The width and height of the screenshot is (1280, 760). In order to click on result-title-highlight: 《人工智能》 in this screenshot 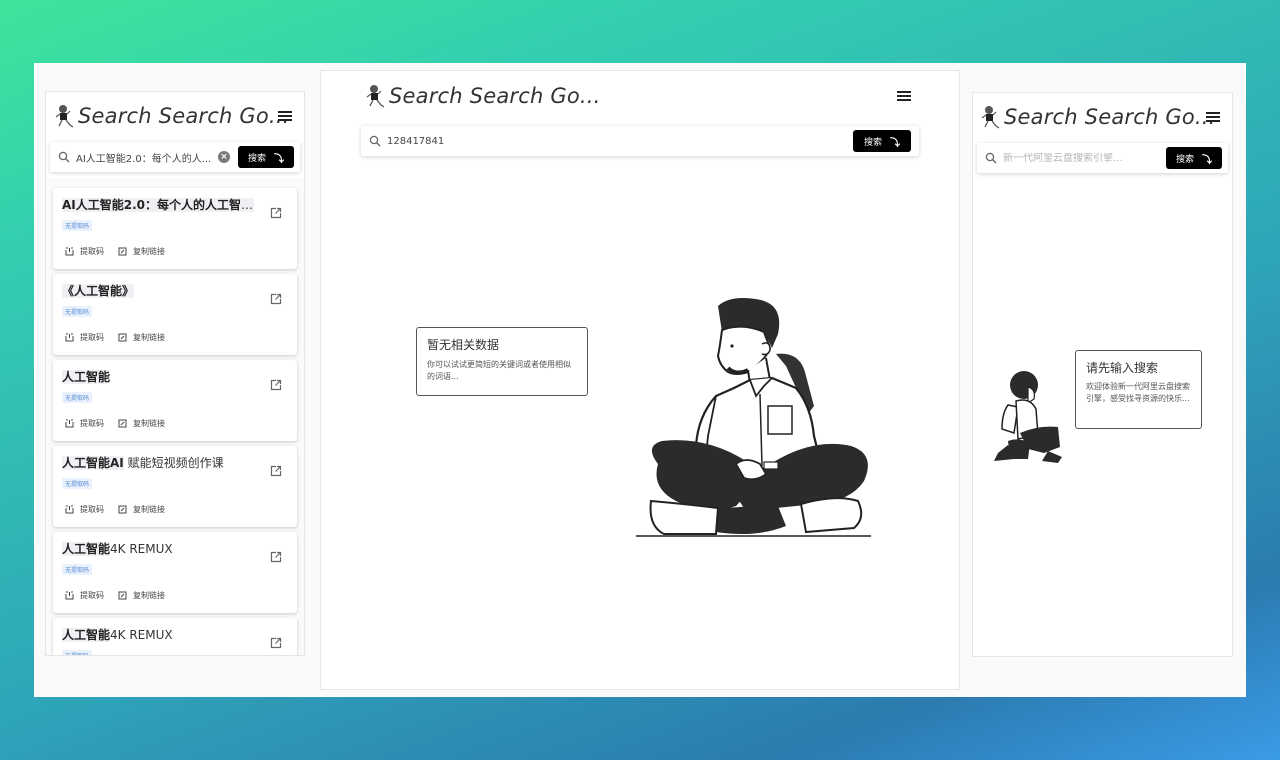, I will do `click(98, 291)`.